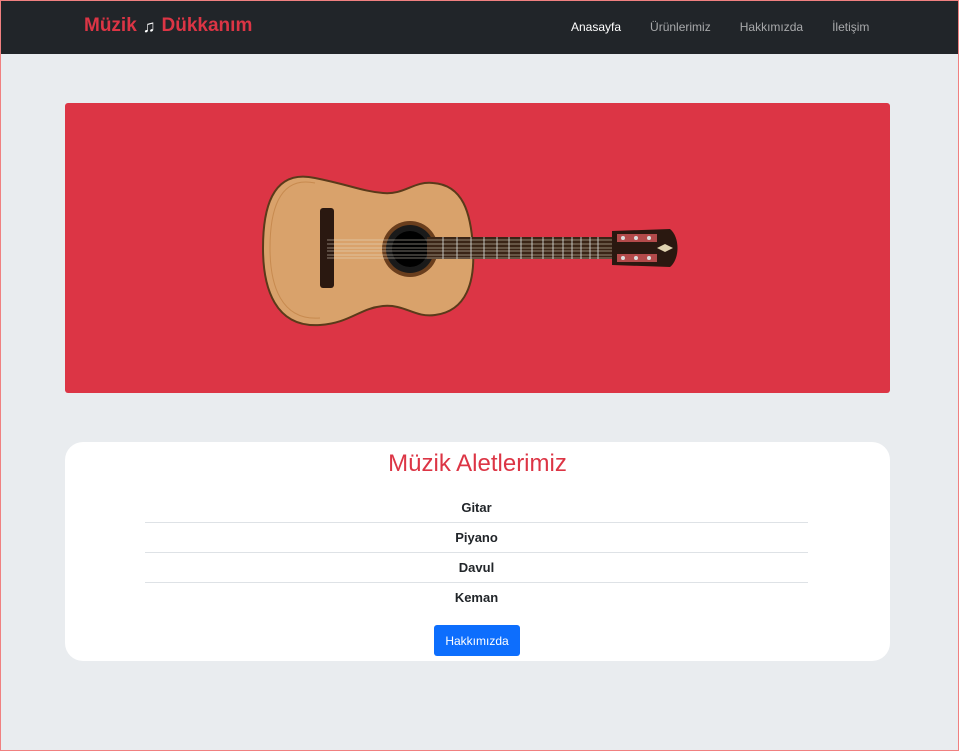 The height and width of the screenshot is (751, 959). I want to click on list-item: Keman, so click(476, 597).